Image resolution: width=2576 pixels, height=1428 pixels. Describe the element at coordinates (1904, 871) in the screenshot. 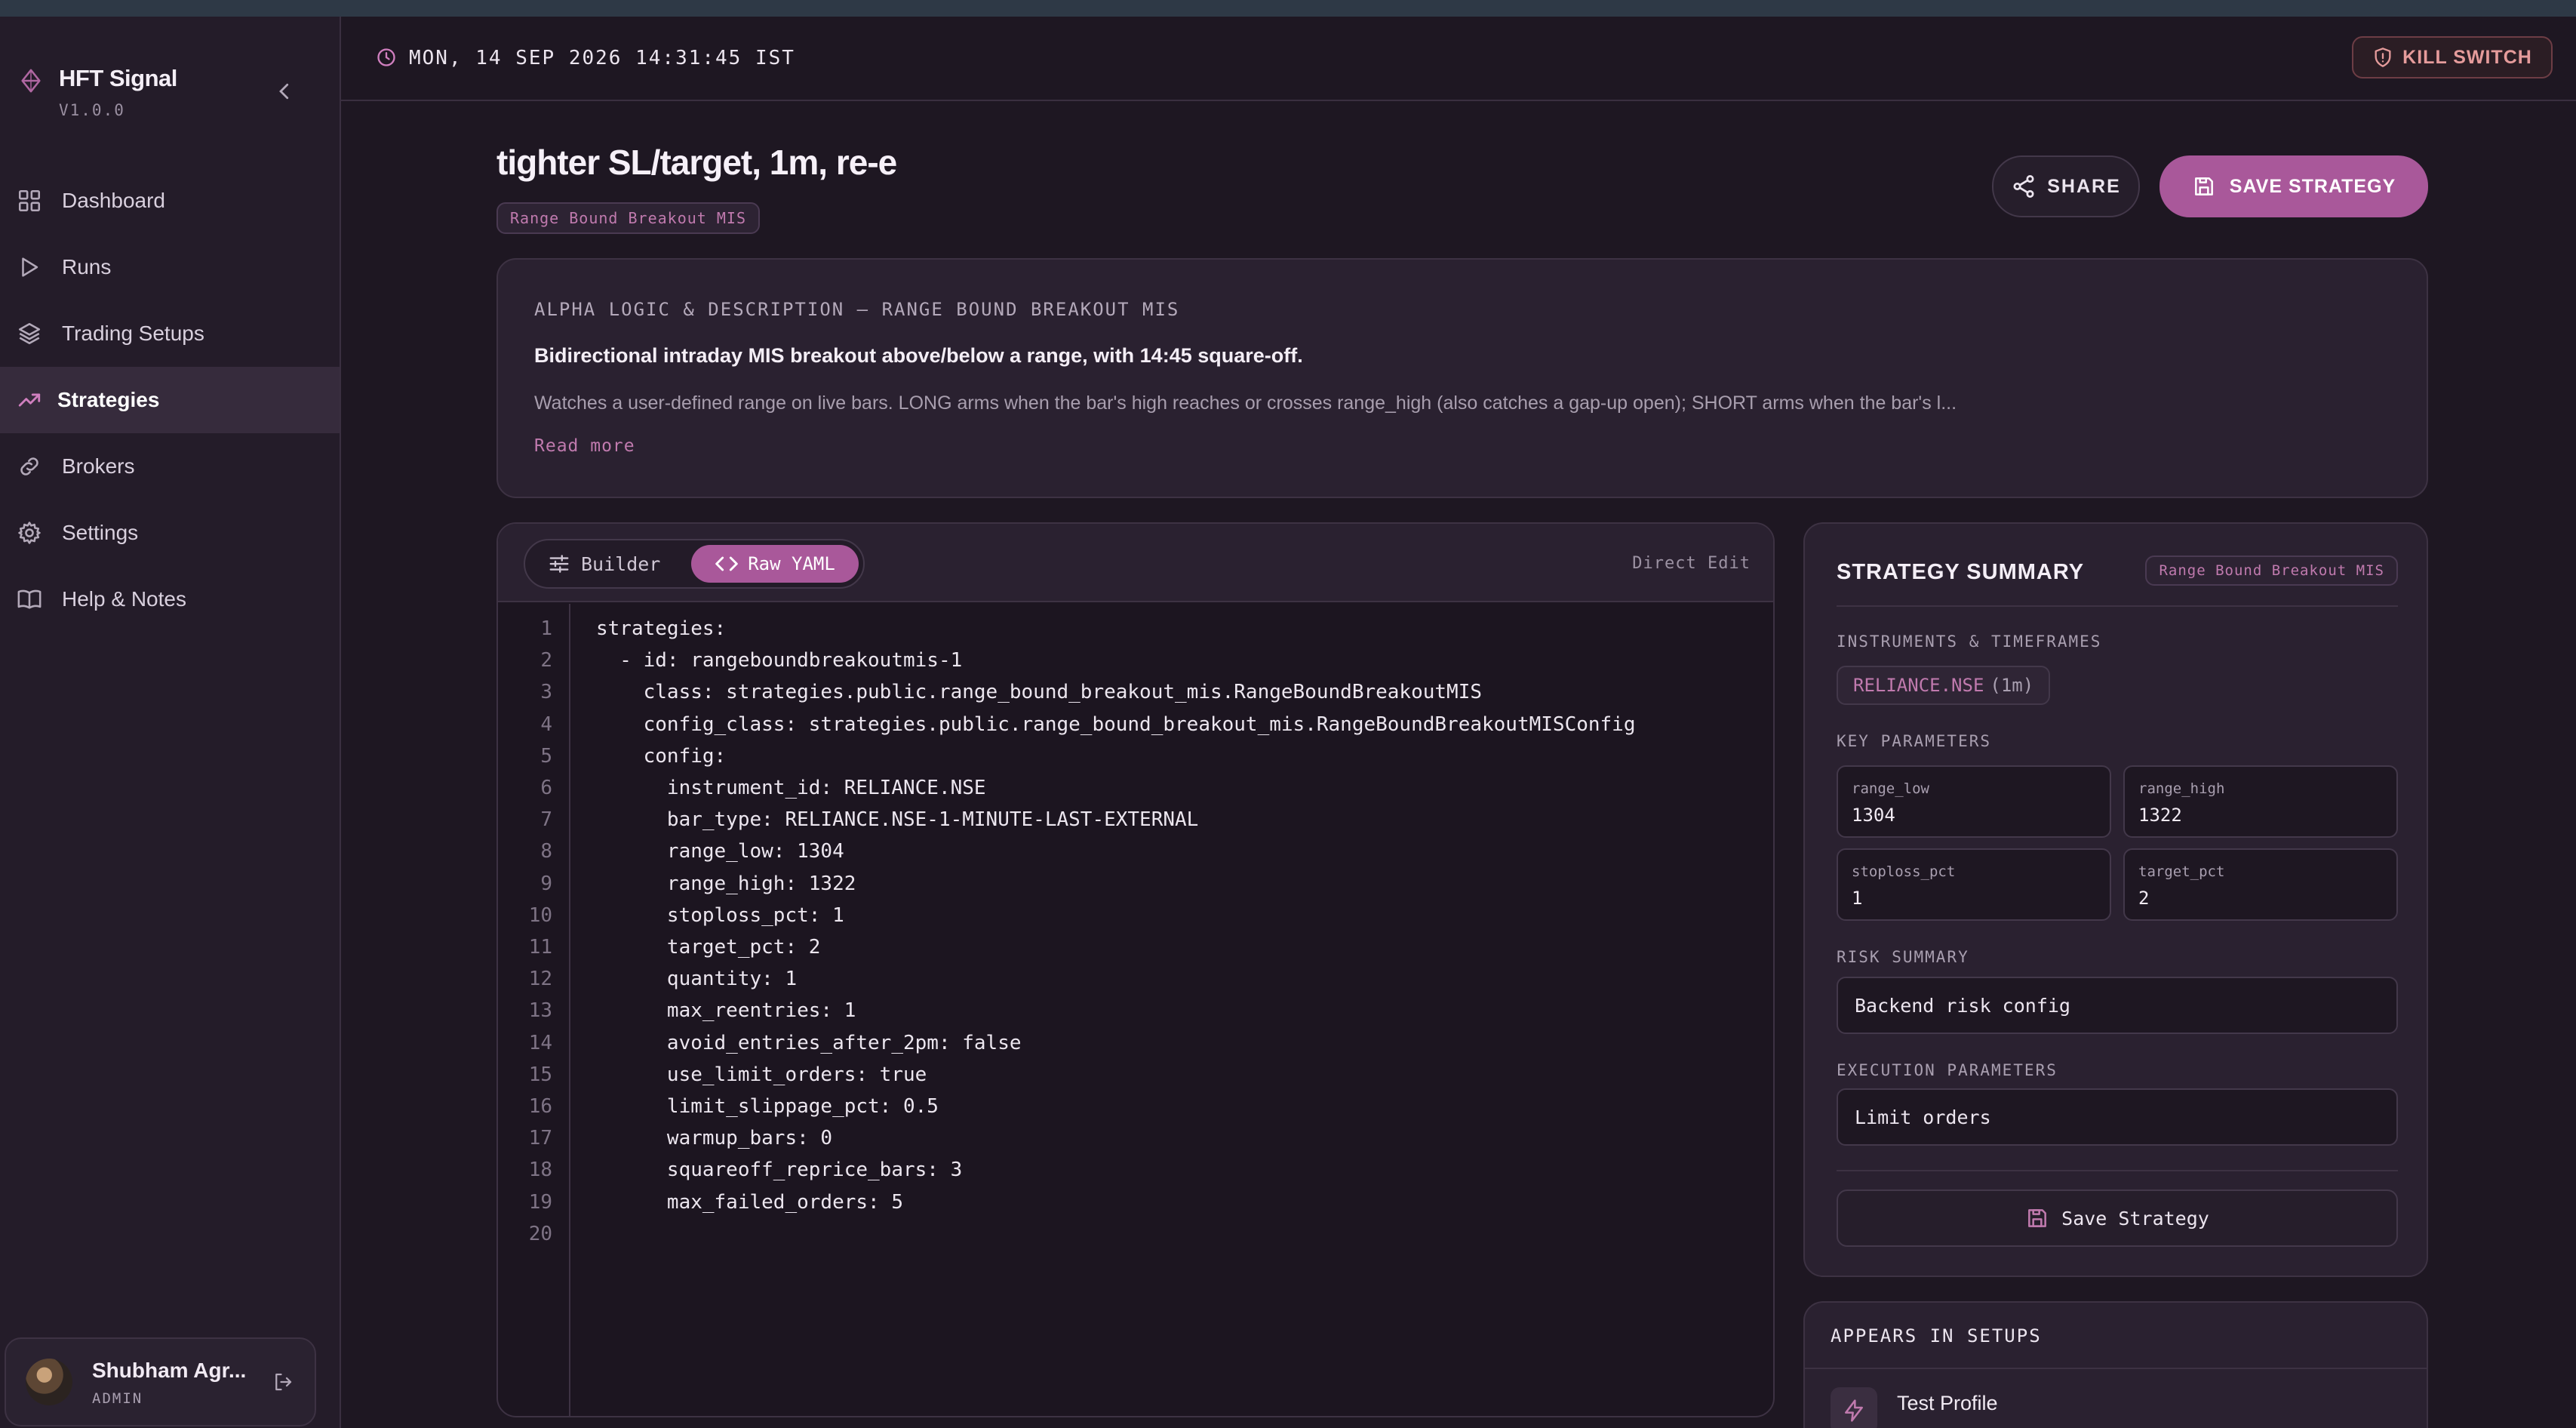

I see `param-key: stoploss_pct` at that location.